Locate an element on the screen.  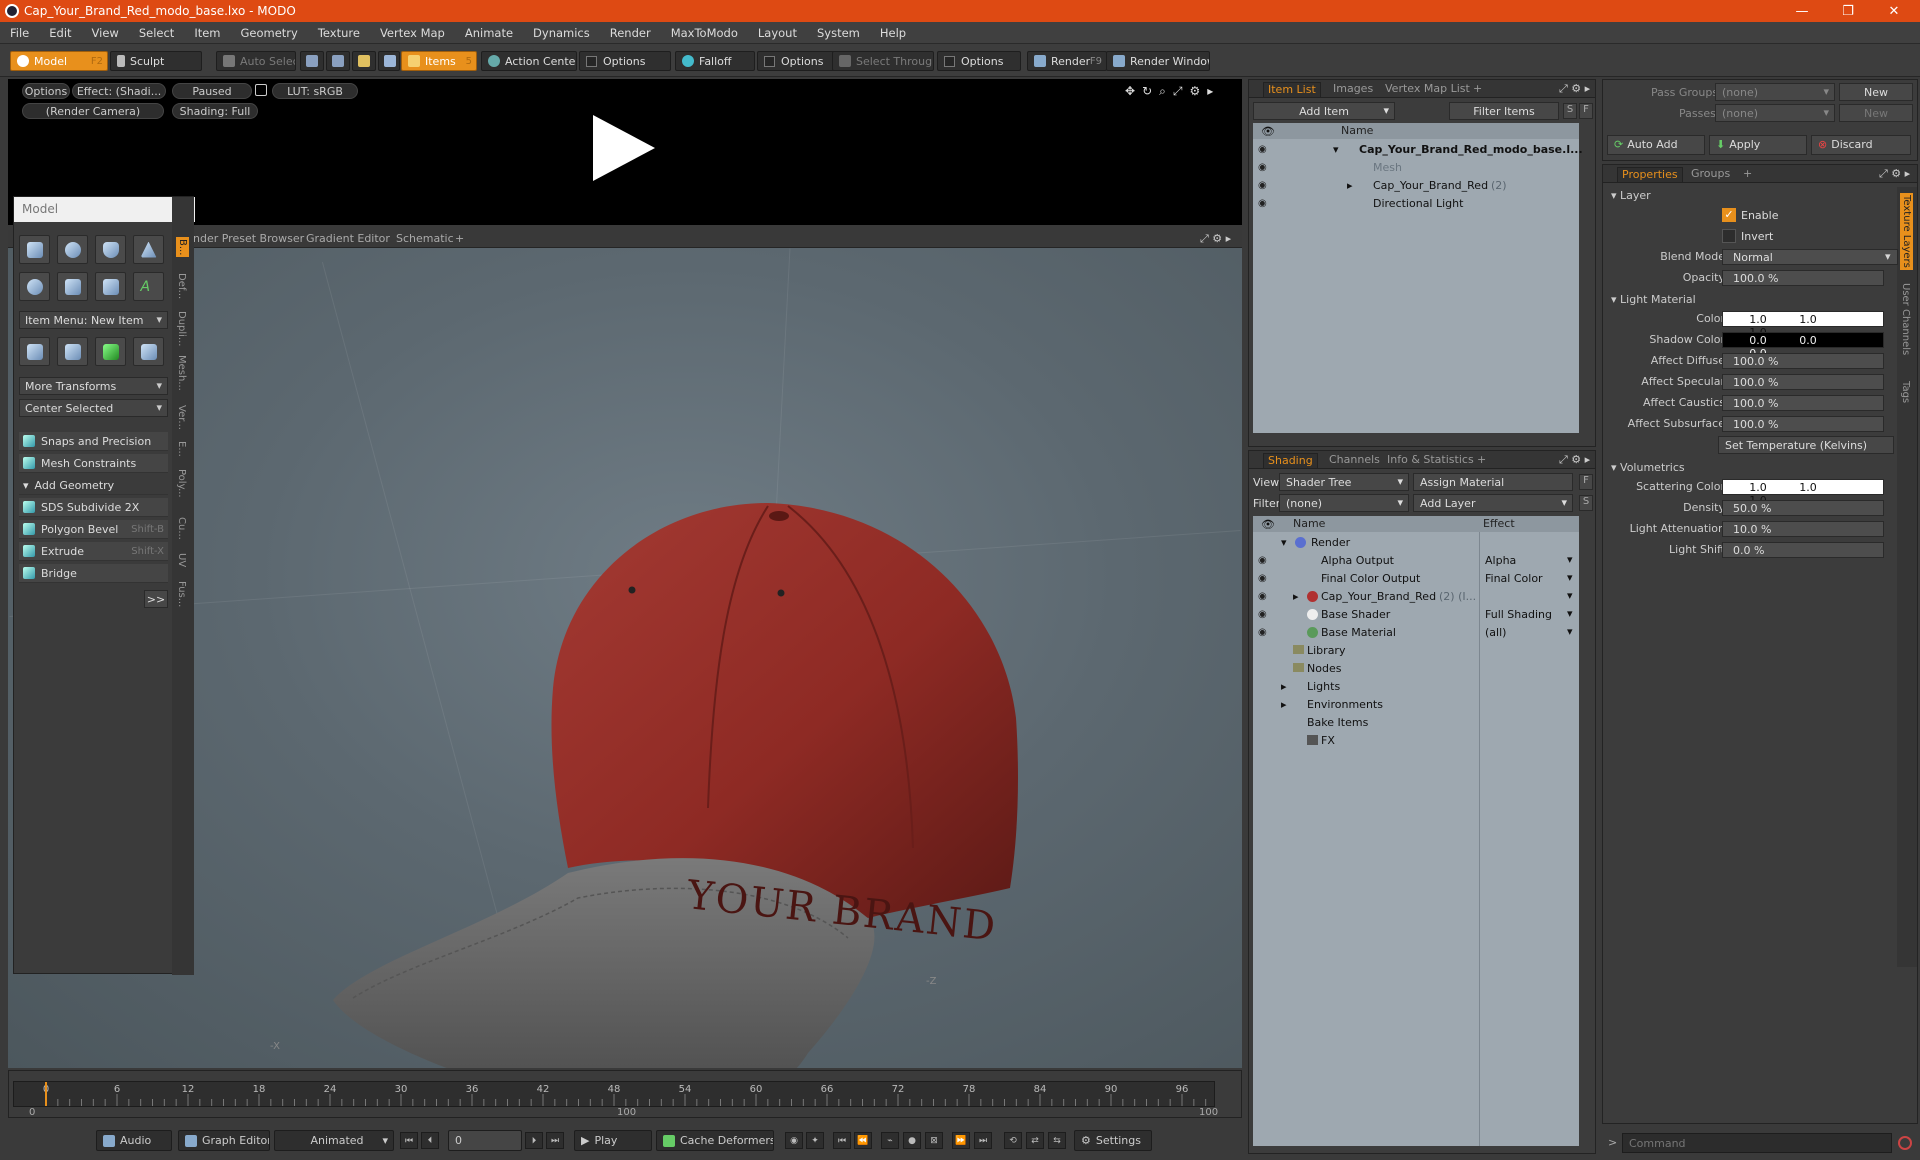
shader-effect: Alpha is located at coordinates (1500, 560).